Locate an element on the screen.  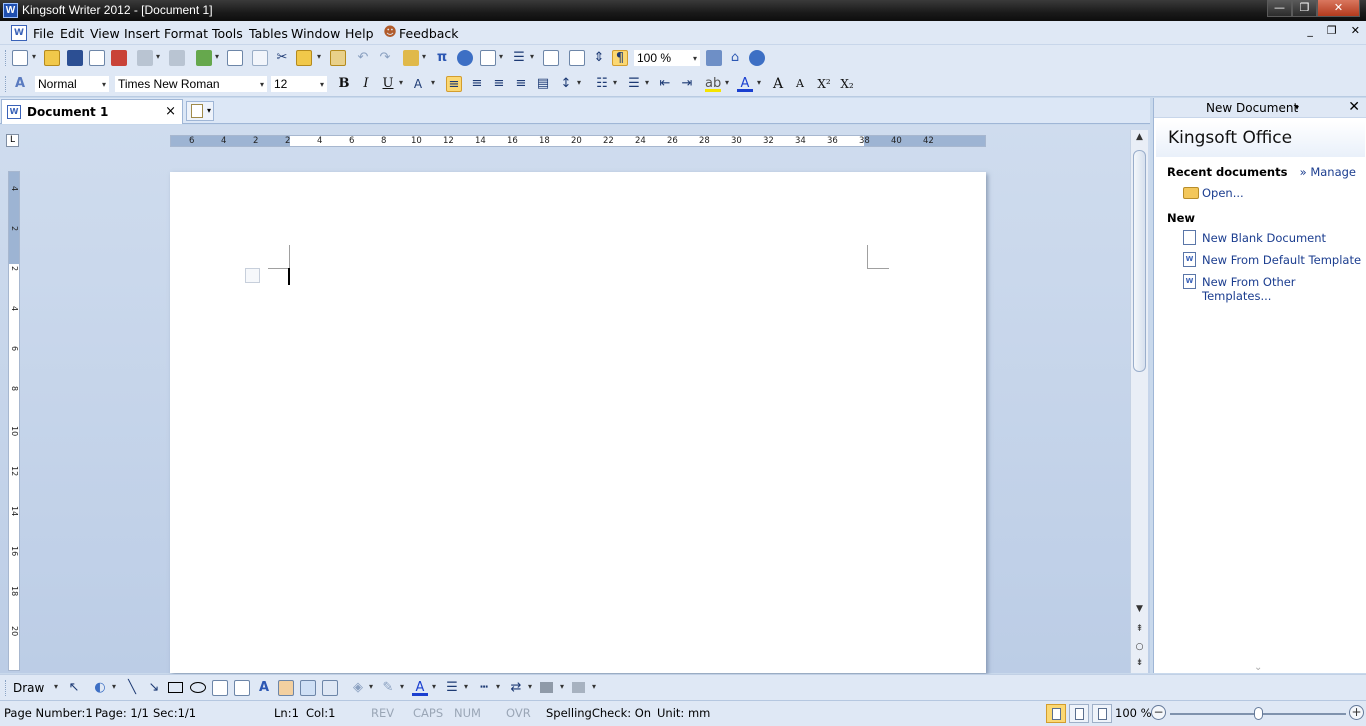
menu-window: Window is located at coordinates (315, 33).